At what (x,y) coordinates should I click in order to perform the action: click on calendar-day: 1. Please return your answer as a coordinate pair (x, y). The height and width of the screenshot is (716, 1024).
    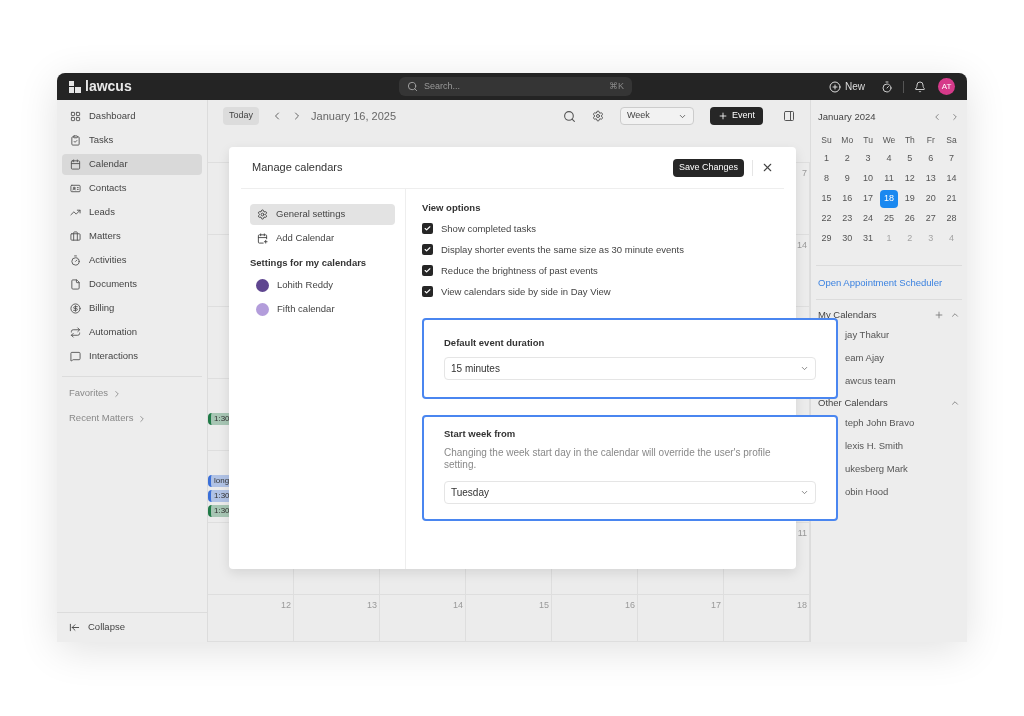
    Looking at the image, I should click on (826, 159).